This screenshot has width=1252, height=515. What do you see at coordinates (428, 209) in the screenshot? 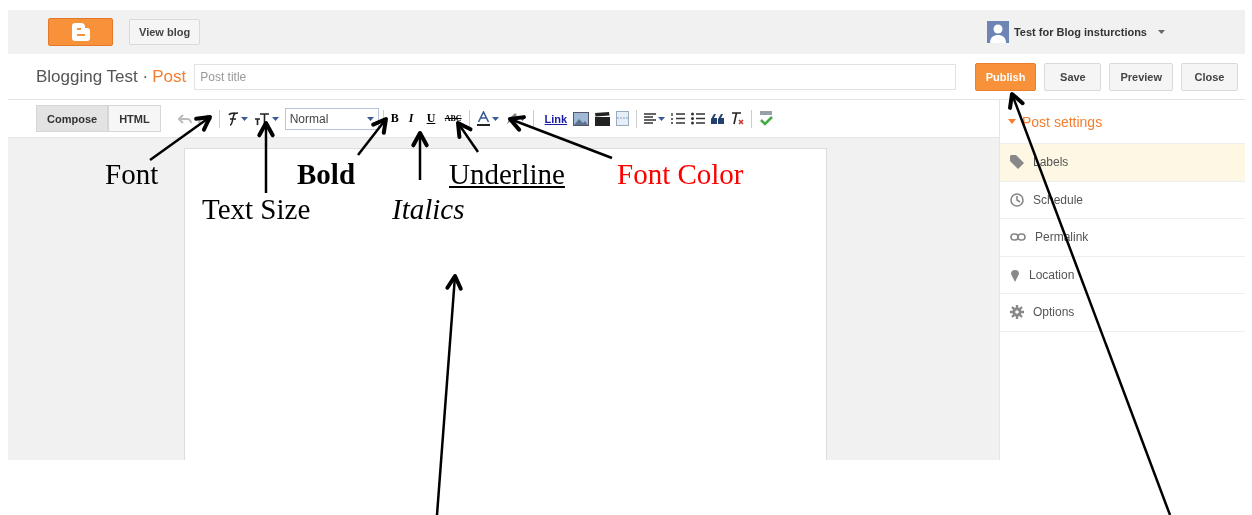
I see `annotation-label: Italics` at bounding box center [428, 209].